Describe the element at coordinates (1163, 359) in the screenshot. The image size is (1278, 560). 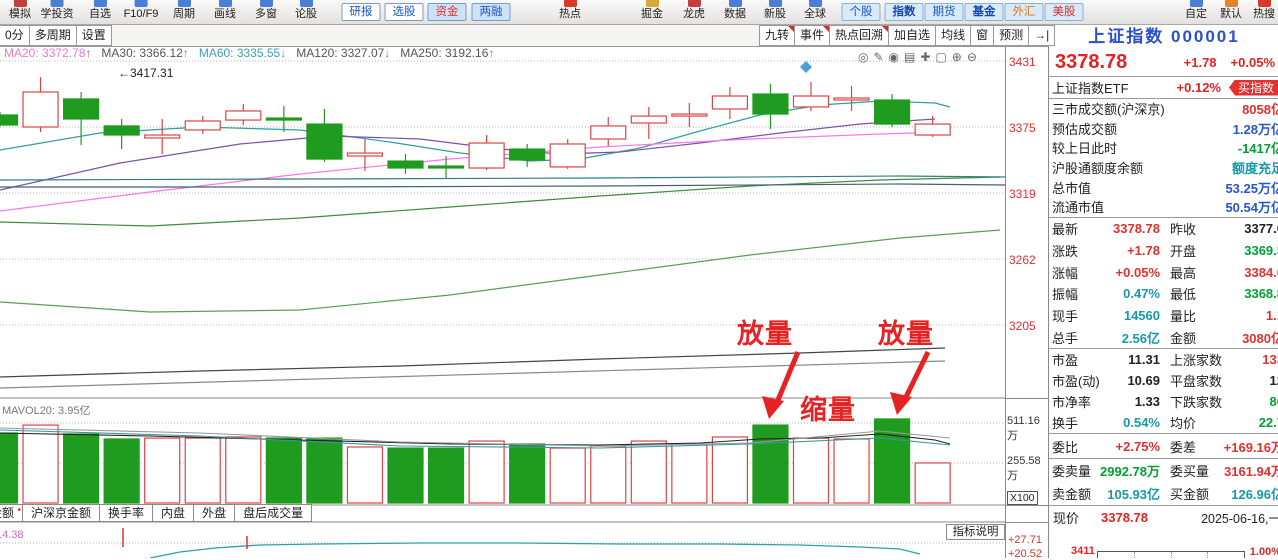
I see `quote-row: 市盈 11.31 上涨家数 133` at that location.